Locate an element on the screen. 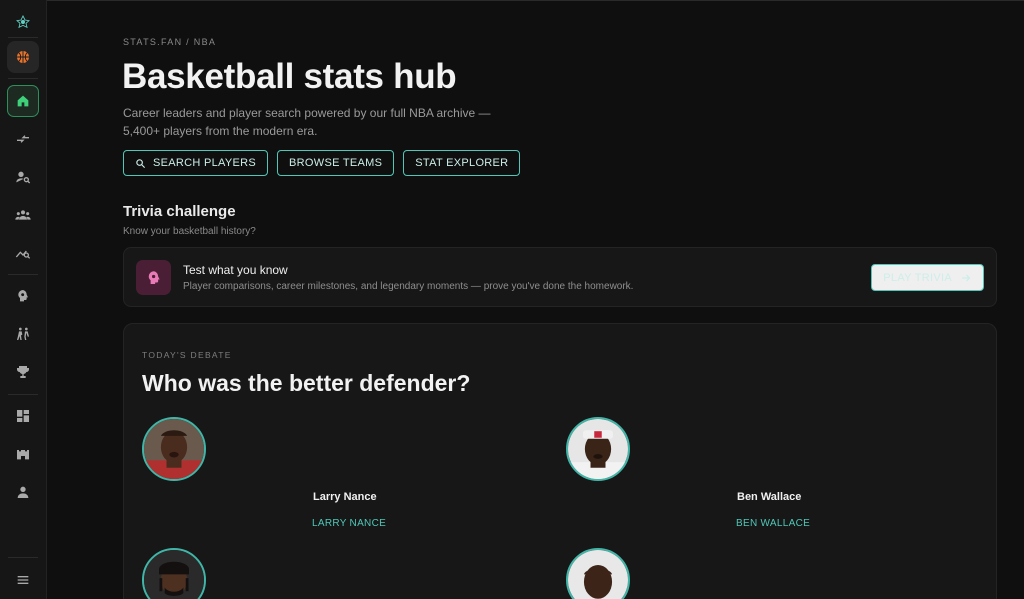 This screenshot has height=599, width=1024. browse-teams-label: BROWSE TEAMS is located at coordinates (336, 163).